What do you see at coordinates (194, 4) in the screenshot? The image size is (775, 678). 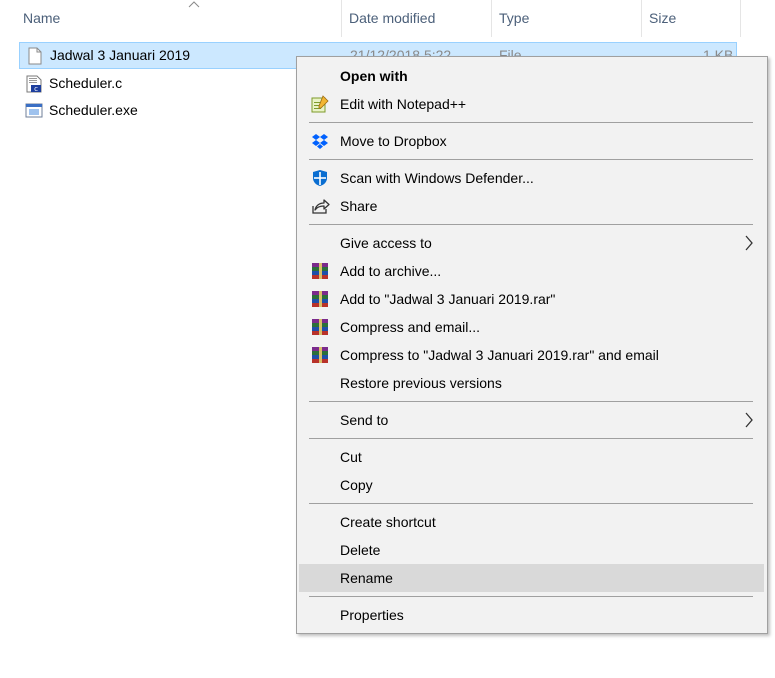 I see `sort-ascending-icon` at bounding box center [194, 4].